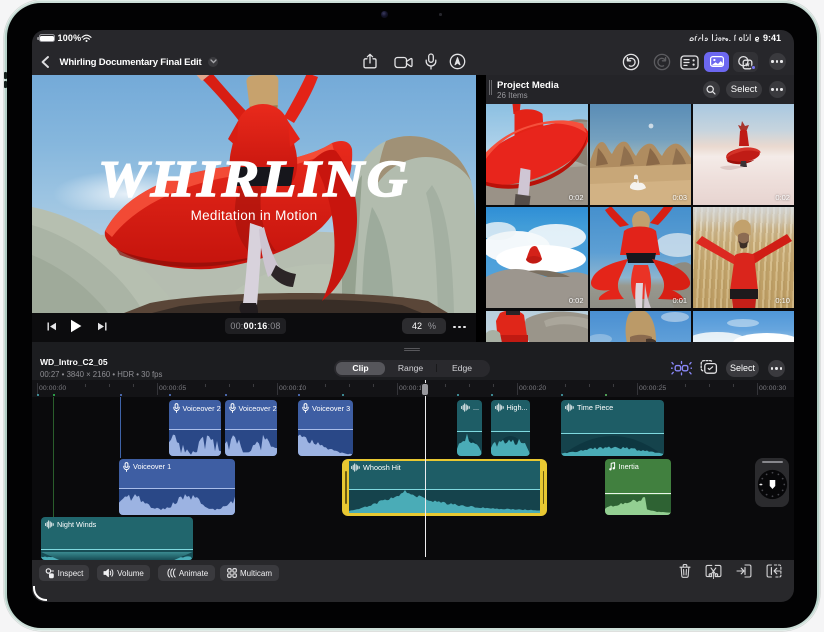 Image resolution: width=824 pixels, height=632 pixels. I want to click on svg-text: 9:41, so click(772, 38).